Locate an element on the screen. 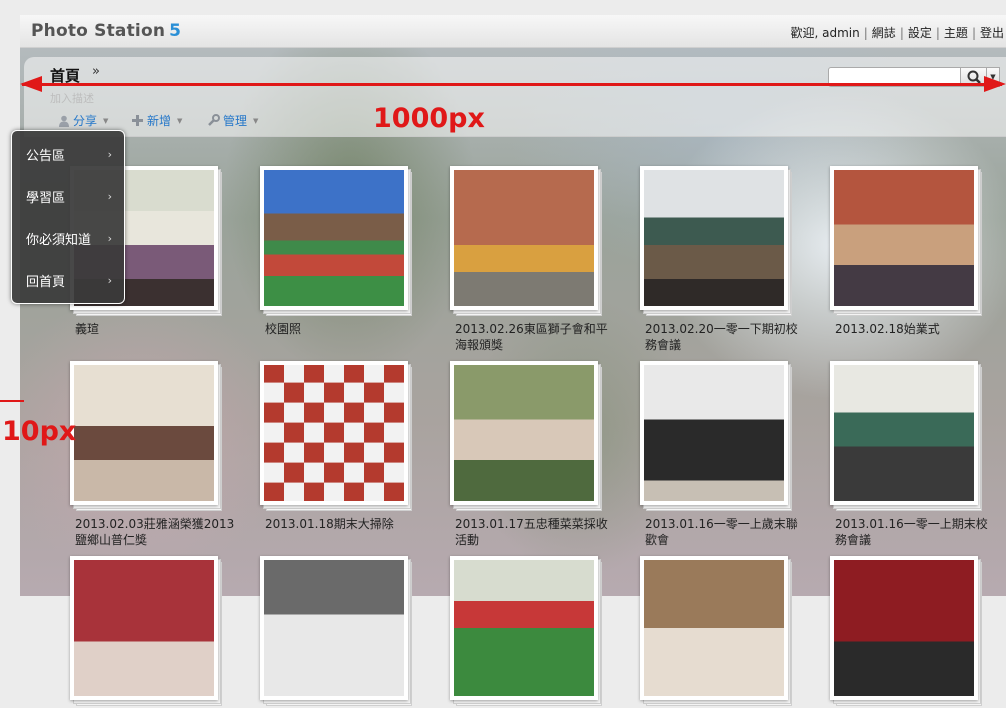 Image resolution: width=1006 pixels, height=708 pixels. manage-label: 管理 is located at coordinates (235, 121).